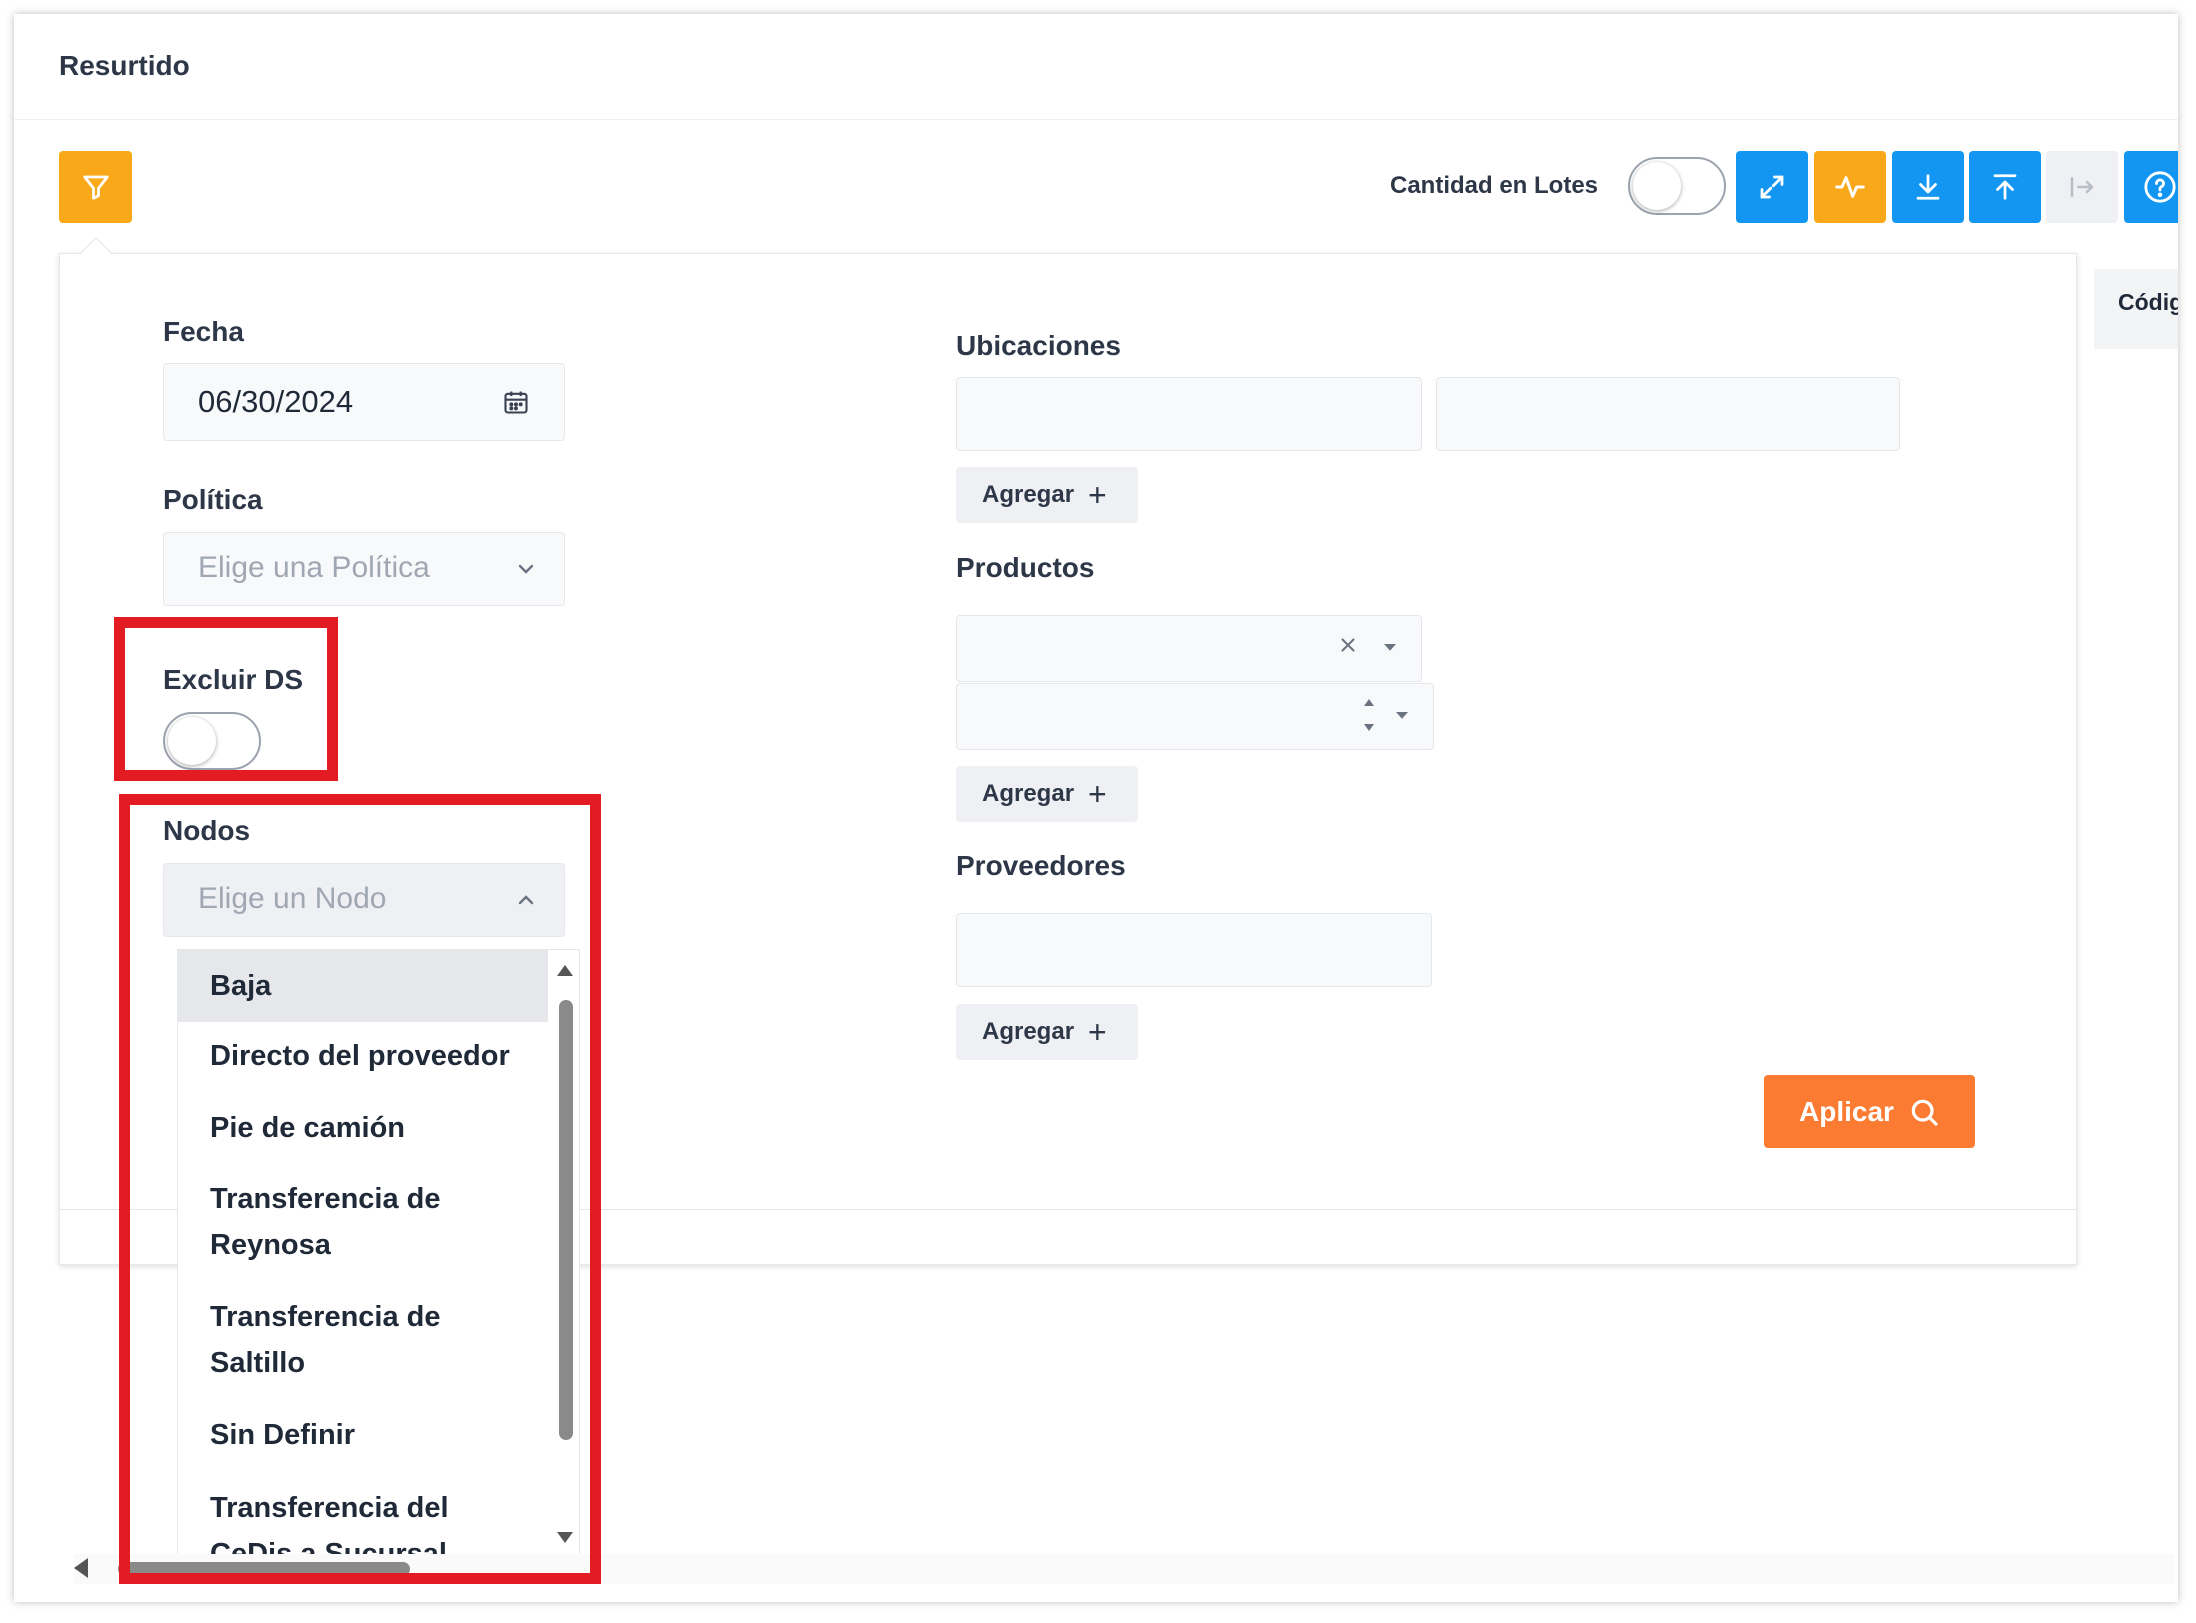 The width and height of the screenshot is (2196, 1623). What do you see at coordinates (364, 402) in the screenshot?
I see `fecha-date-input: 06/30/2024` at bounding box center [364, 402].